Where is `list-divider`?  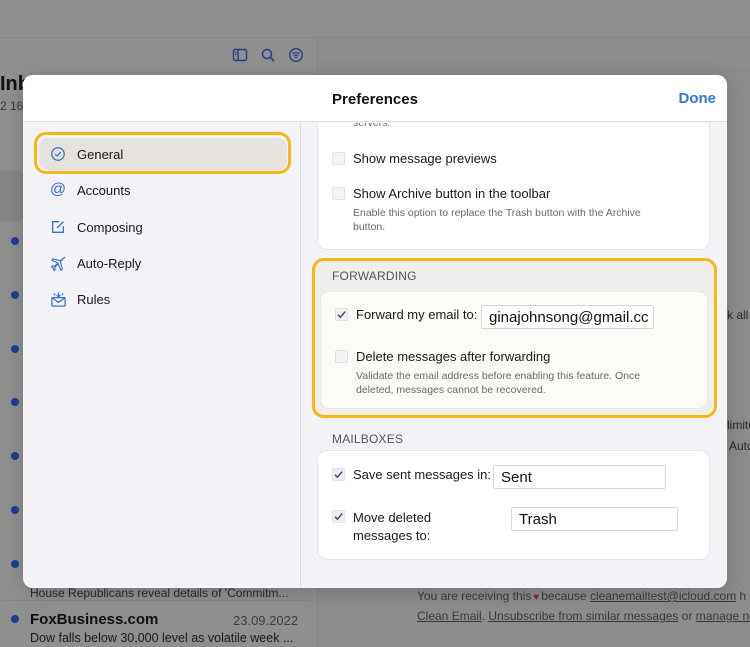
list-divider is located at coordinates (155, 600).